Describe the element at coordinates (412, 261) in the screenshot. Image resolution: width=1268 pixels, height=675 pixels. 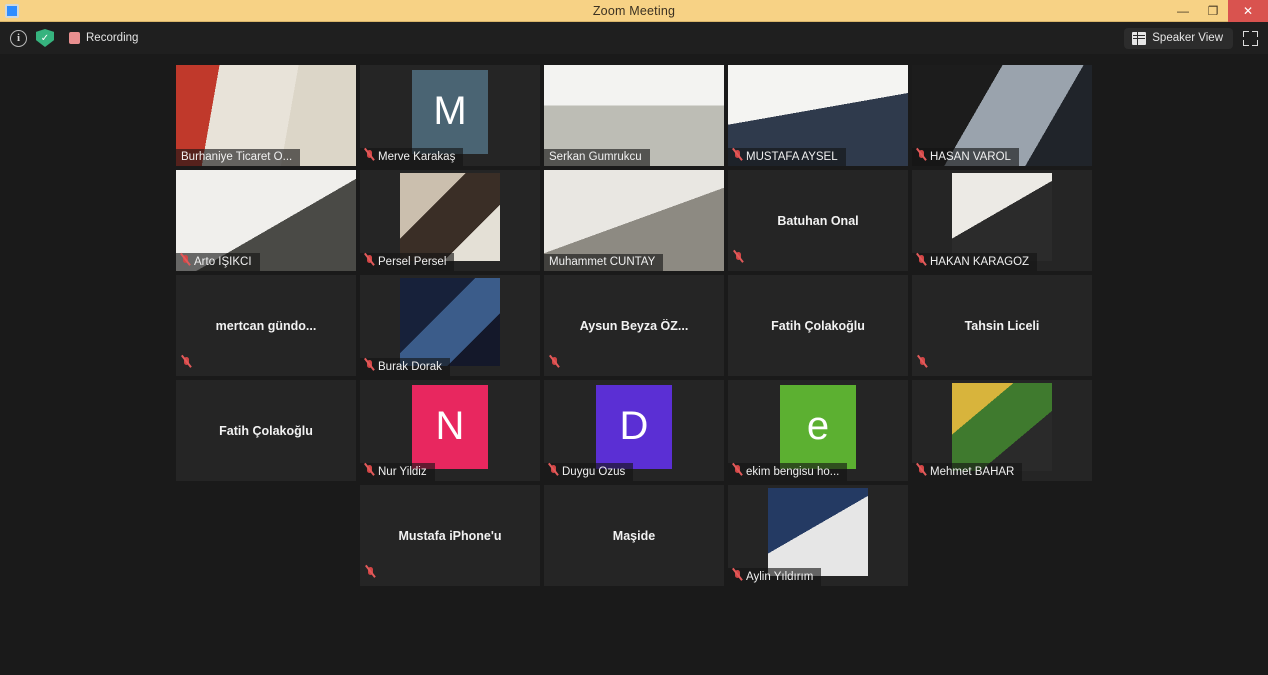
I see `participant-name: Persel Persel` at that location.